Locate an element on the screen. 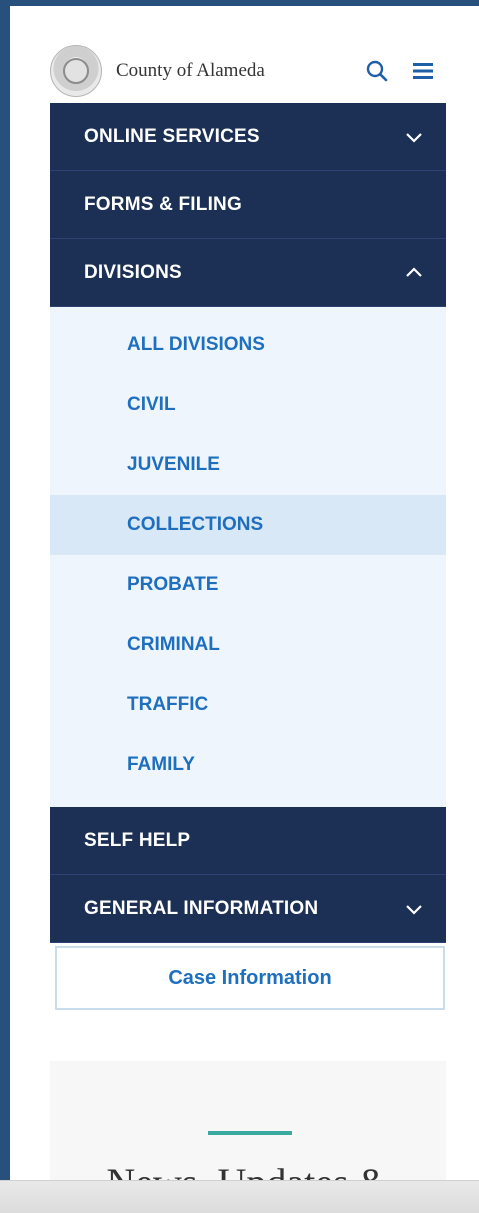 The width and height of the screenshot is (479, 1213). submenu-item-criminal: CRIMINAL is located at coordinates (248, 645).